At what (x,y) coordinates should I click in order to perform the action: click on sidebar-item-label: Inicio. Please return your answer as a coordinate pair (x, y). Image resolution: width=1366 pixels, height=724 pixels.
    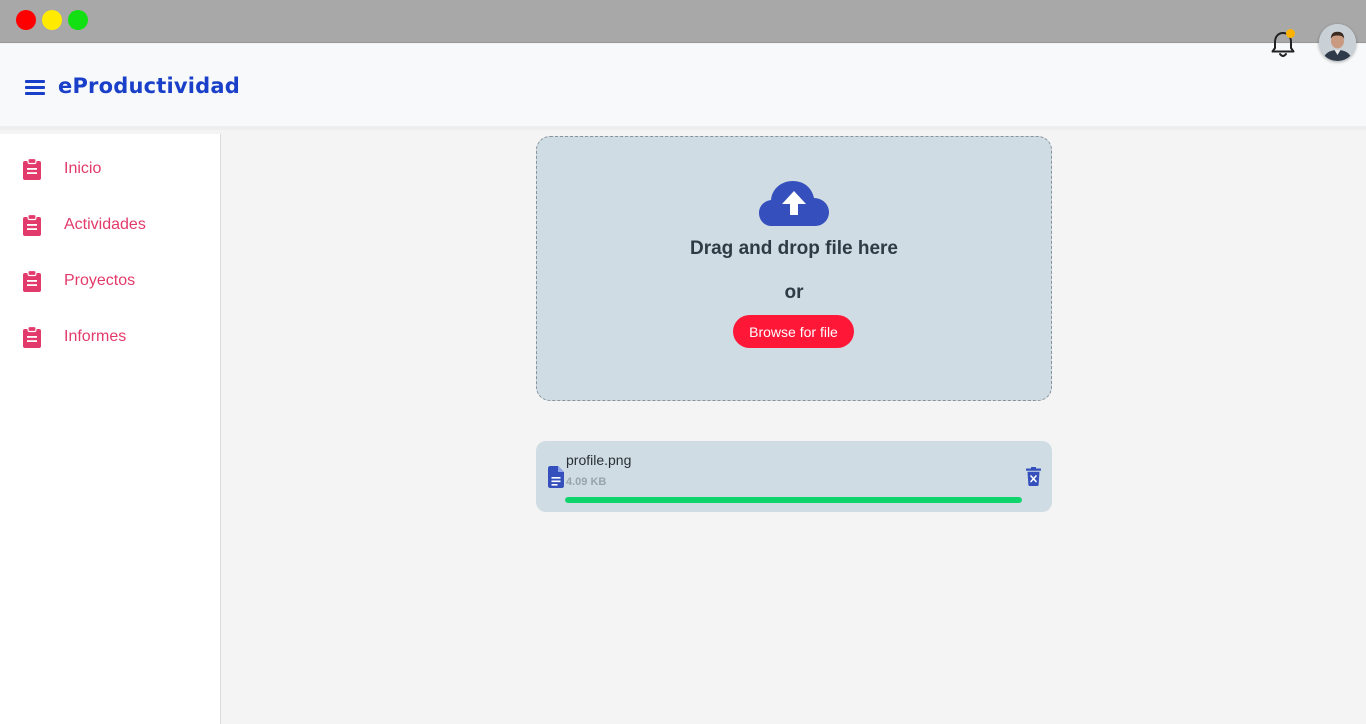
    Looking at the image, I should click on (83, 168).